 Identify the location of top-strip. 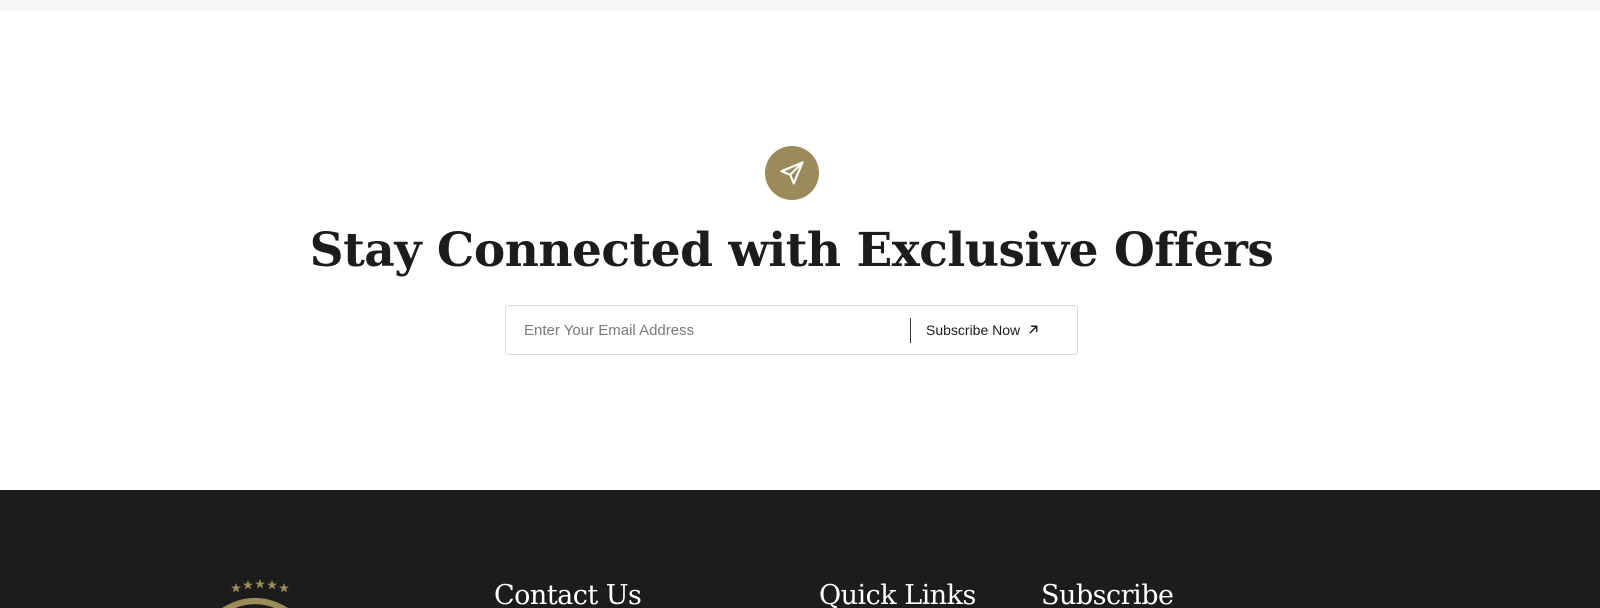
(800, 5).